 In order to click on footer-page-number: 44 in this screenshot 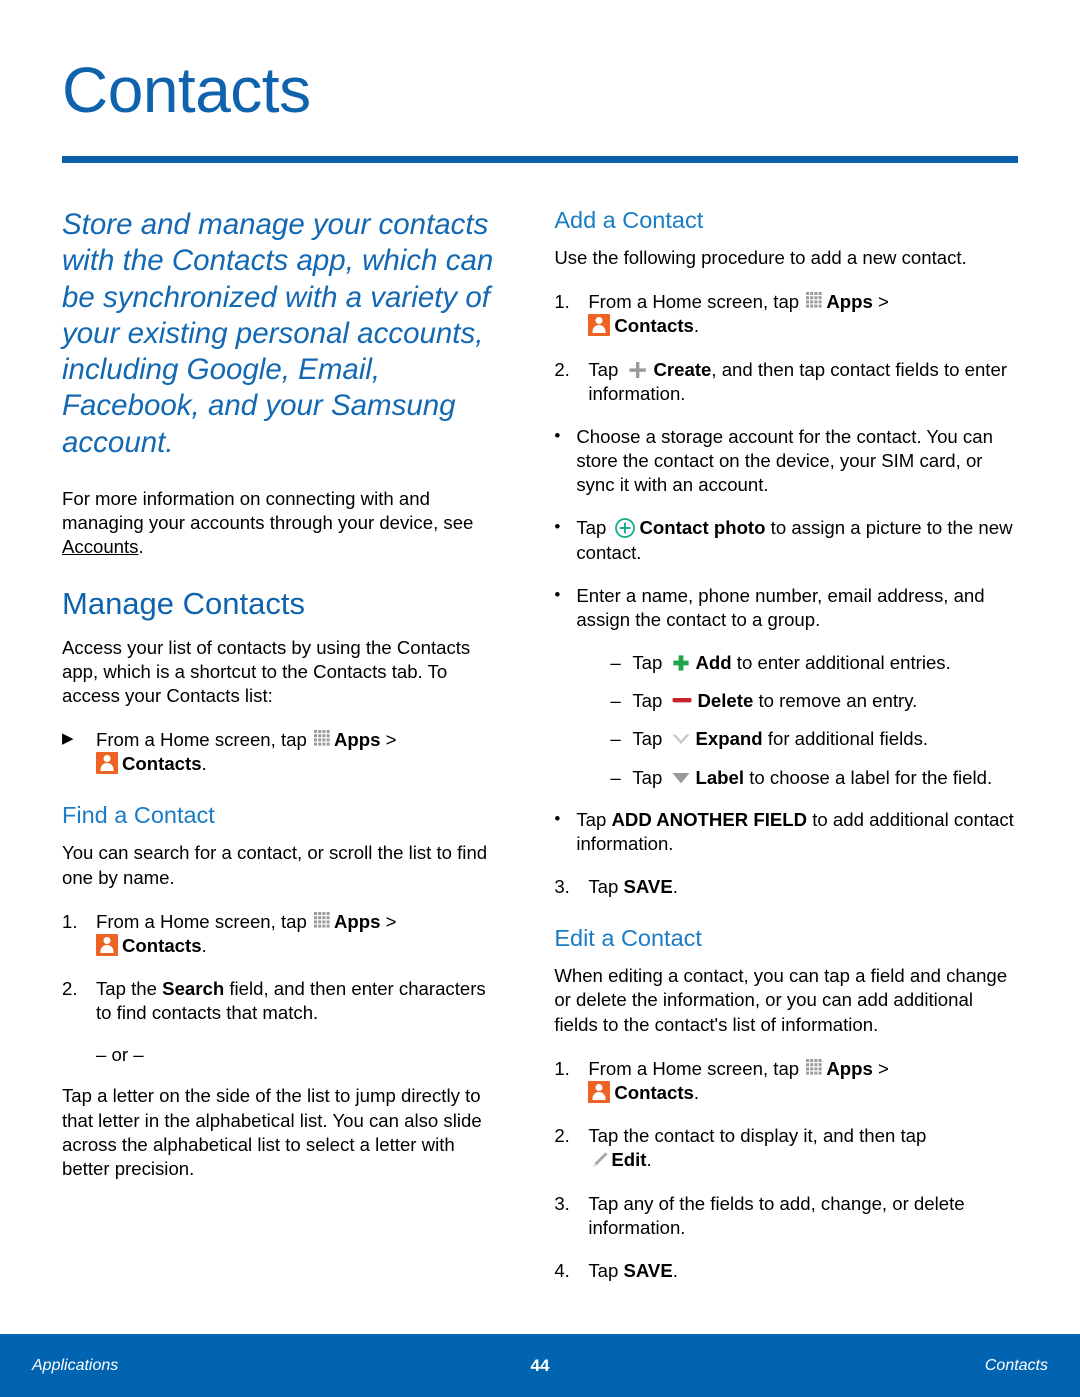, I will do `click(540, 1365)`.